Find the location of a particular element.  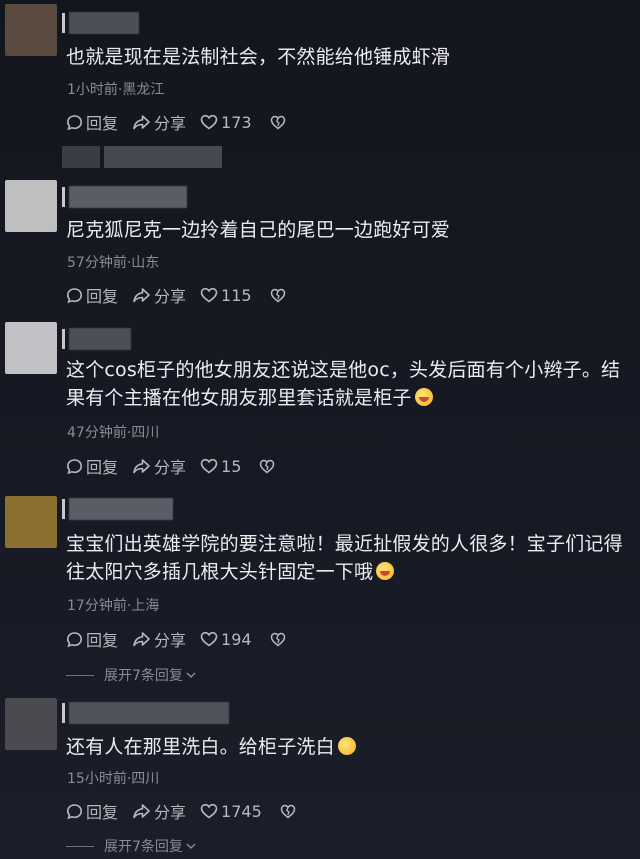

like-button: 194 is located at coordinates (226, 639).